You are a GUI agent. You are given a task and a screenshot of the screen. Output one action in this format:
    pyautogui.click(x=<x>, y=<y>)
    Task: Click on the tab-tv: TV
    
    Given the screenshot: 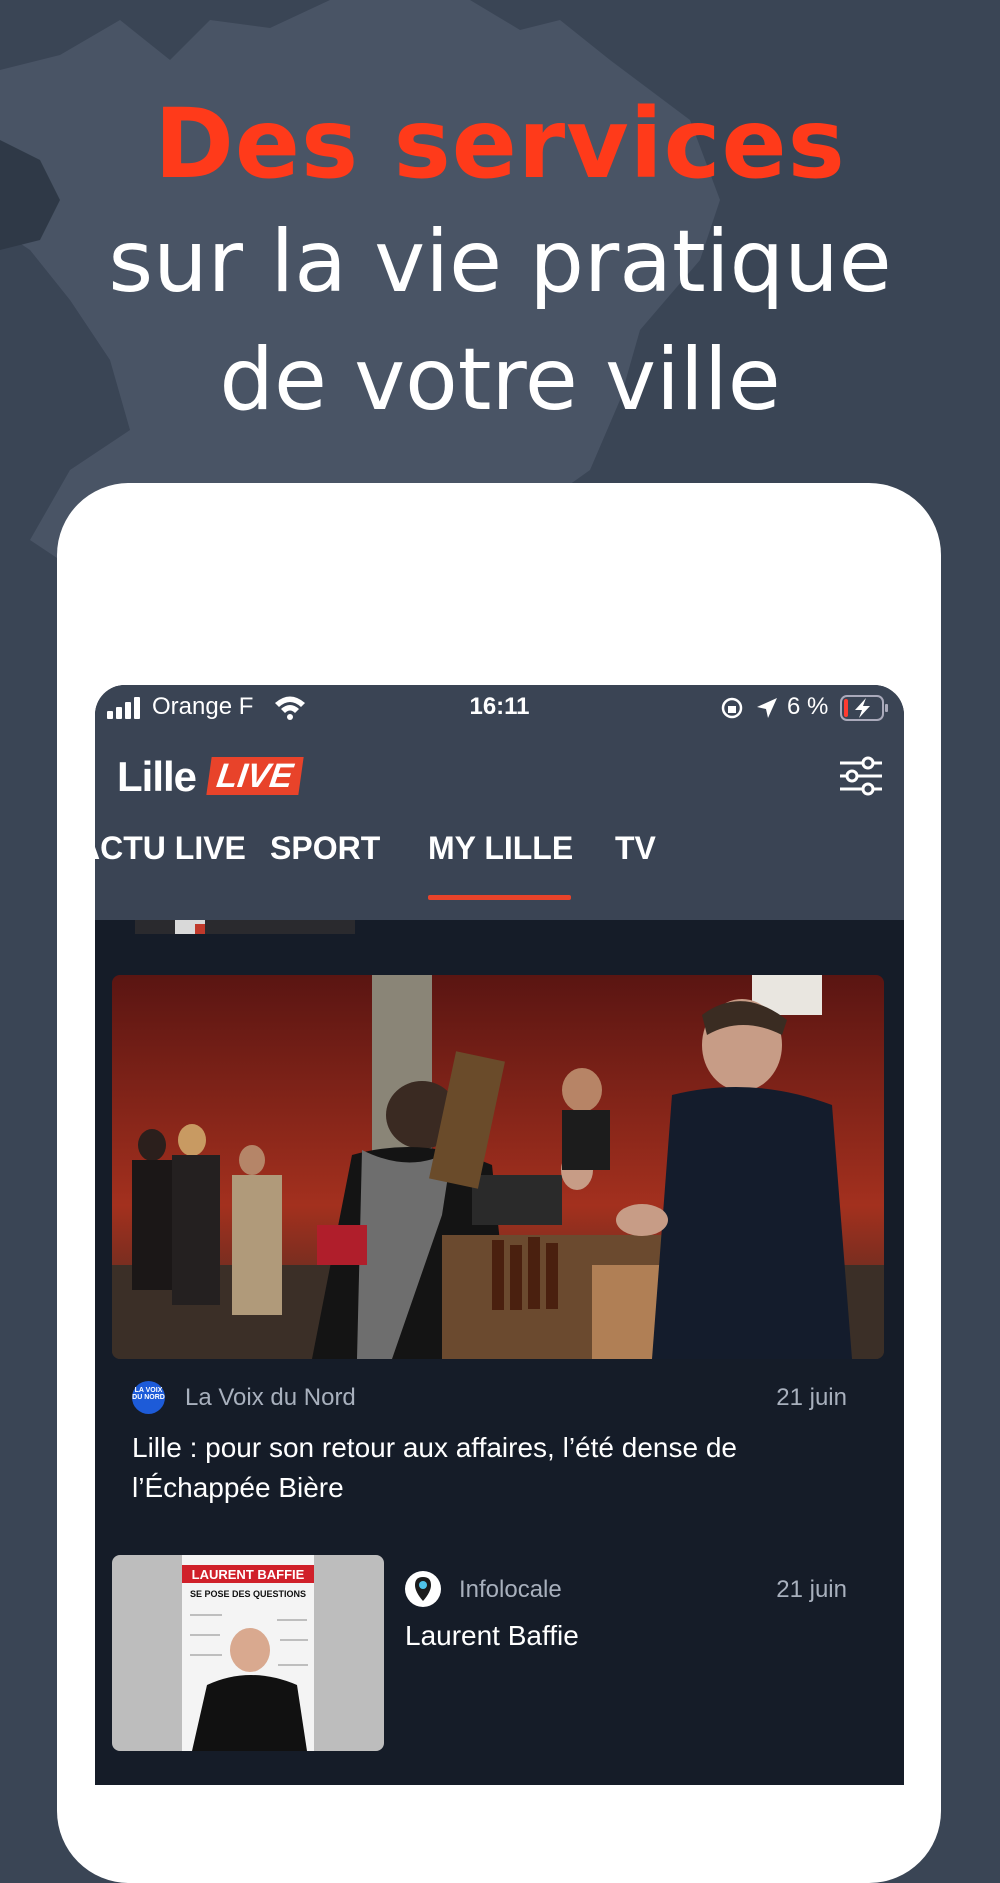 What is the action you would take?
    pyautogui.click(x=635, y=848)
    